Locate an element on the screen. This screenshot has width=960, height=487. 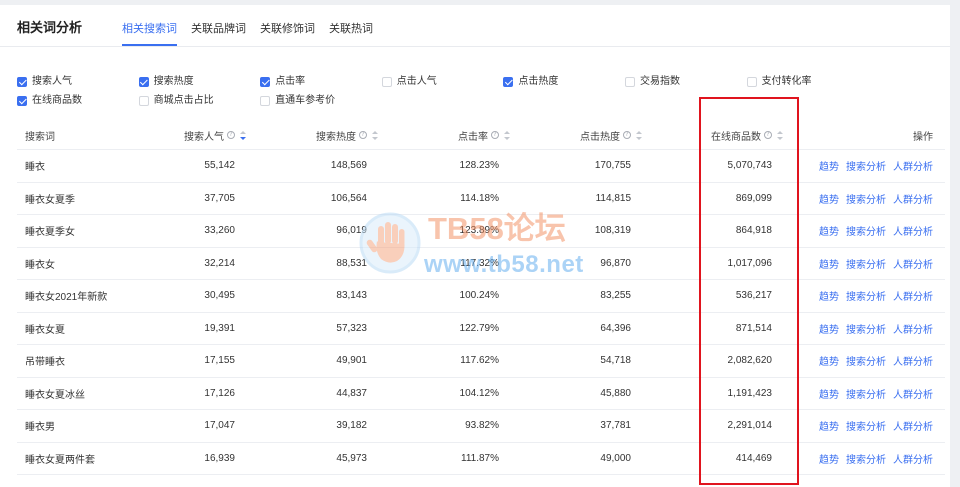
cell-search-heat: 83,143 is located at coordinates (351, 296).